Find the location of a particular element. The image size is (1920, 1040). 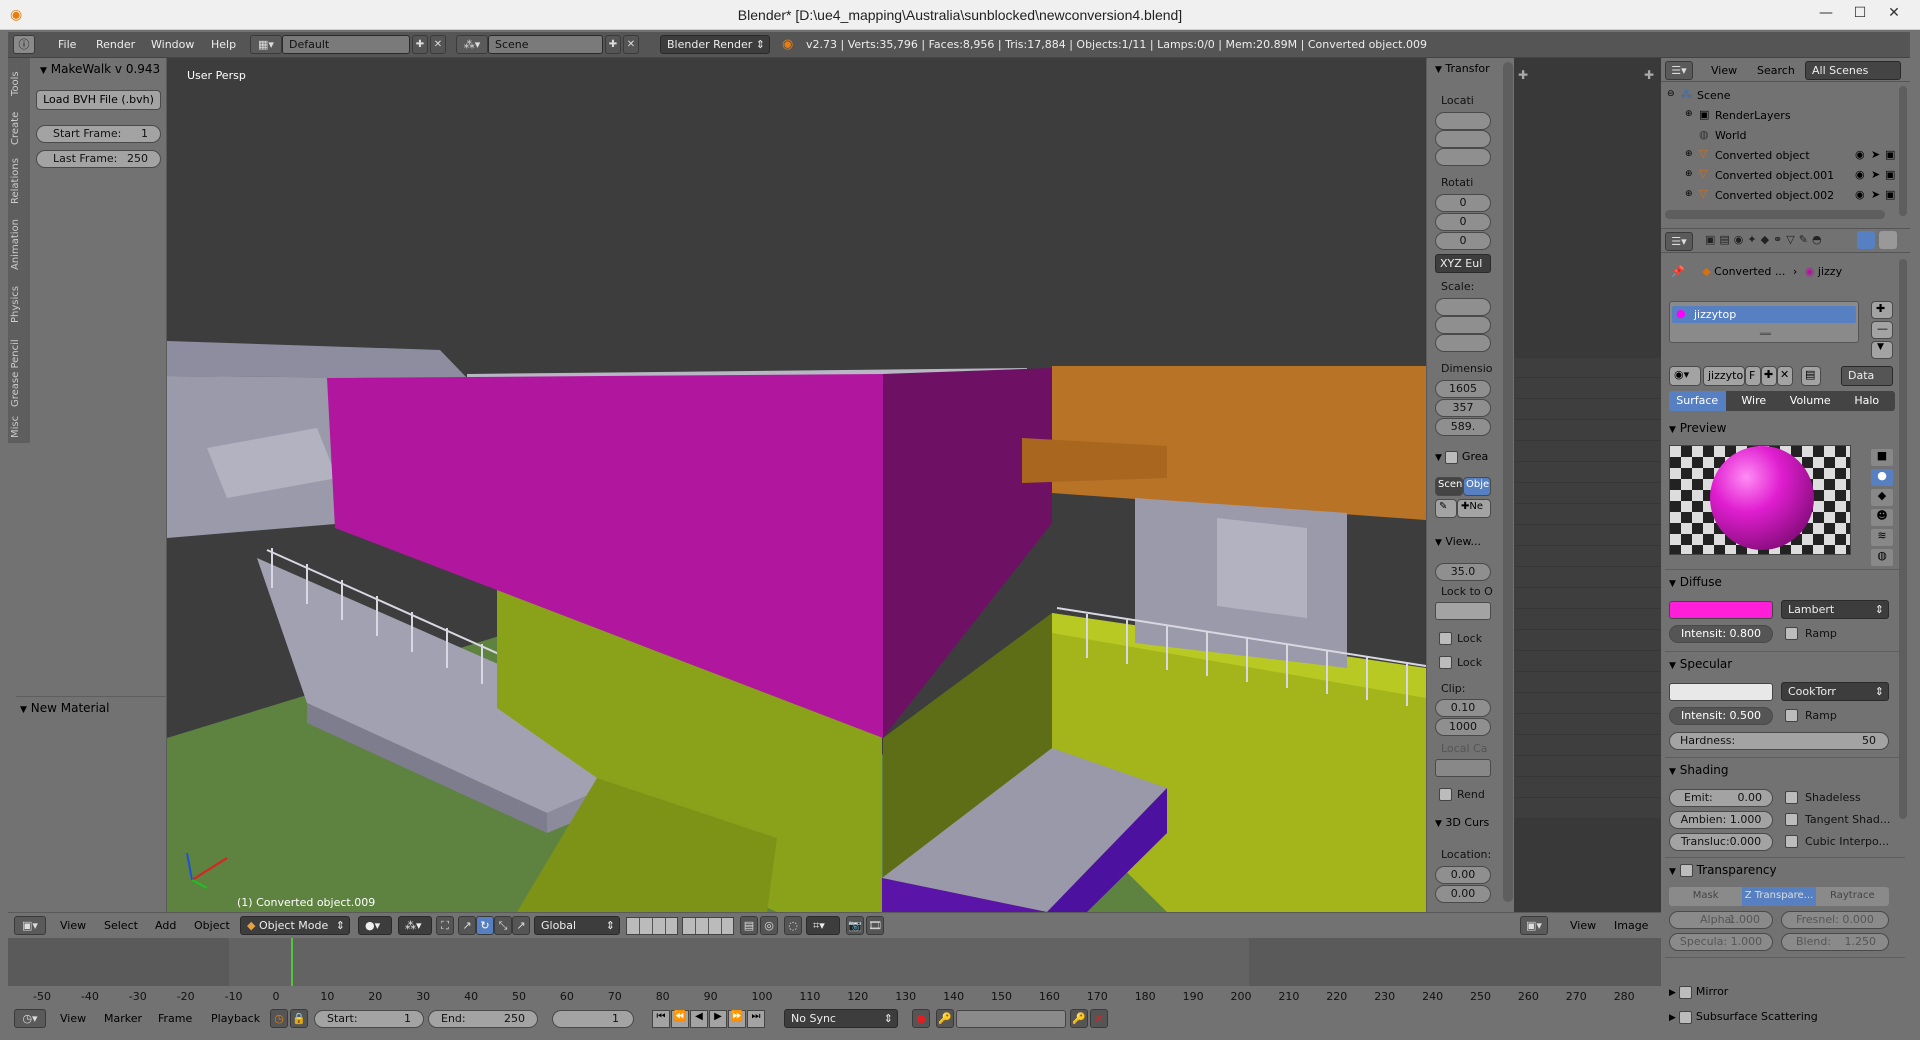

preview-monkey-icon: ☻ is located at coordinates (1882, 517).